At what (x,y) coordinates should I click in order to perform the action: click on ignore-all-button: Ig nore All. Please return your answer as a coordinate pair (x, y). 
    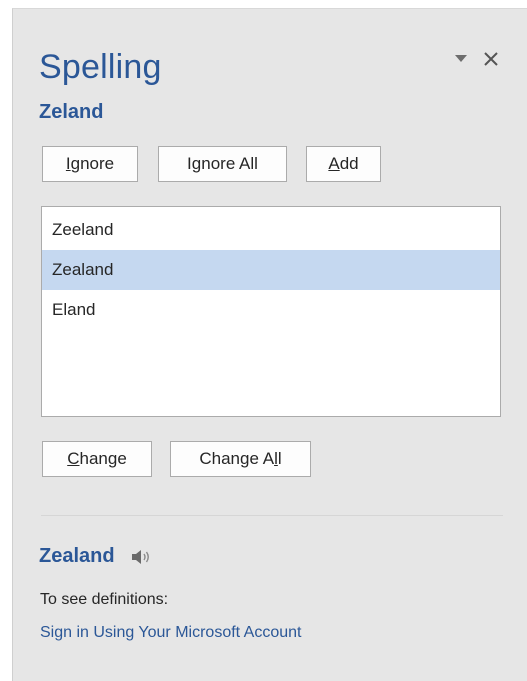
    Looking at the image, I should click on (222, 164).